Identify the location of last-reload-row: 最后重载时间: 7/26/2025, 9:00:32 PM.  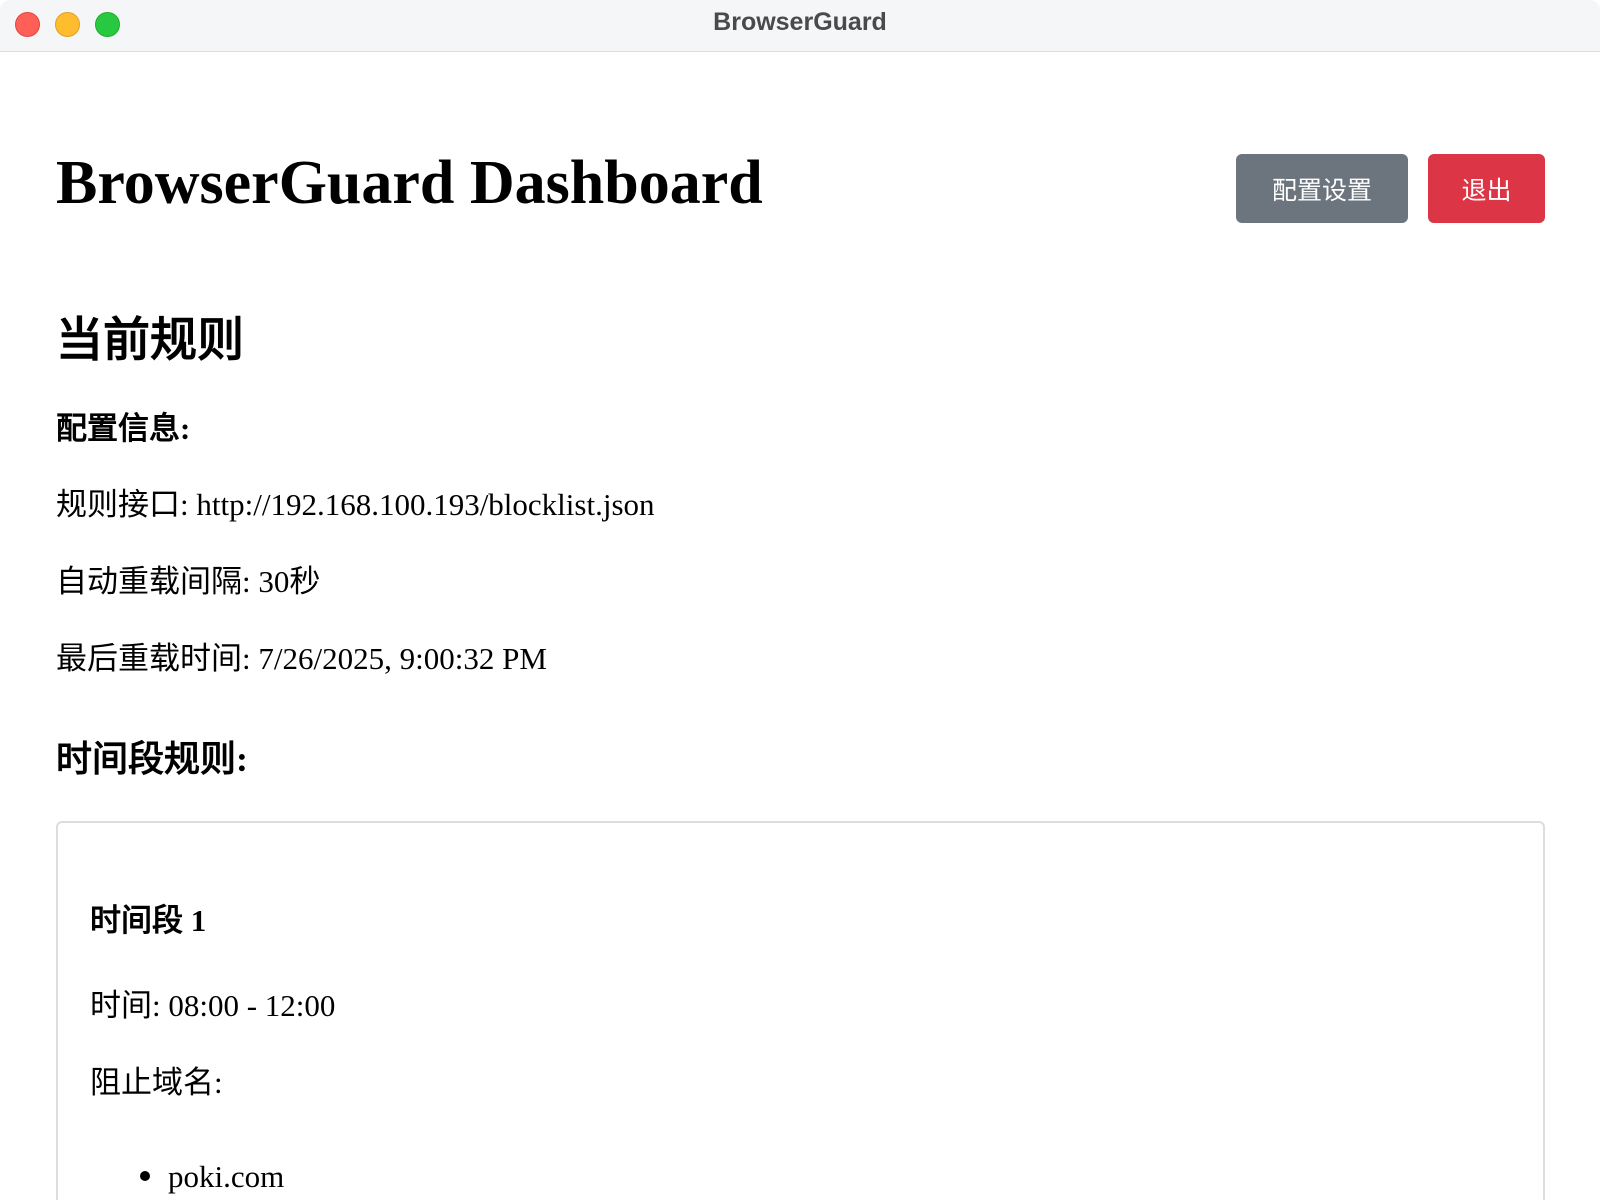
(301, 658).